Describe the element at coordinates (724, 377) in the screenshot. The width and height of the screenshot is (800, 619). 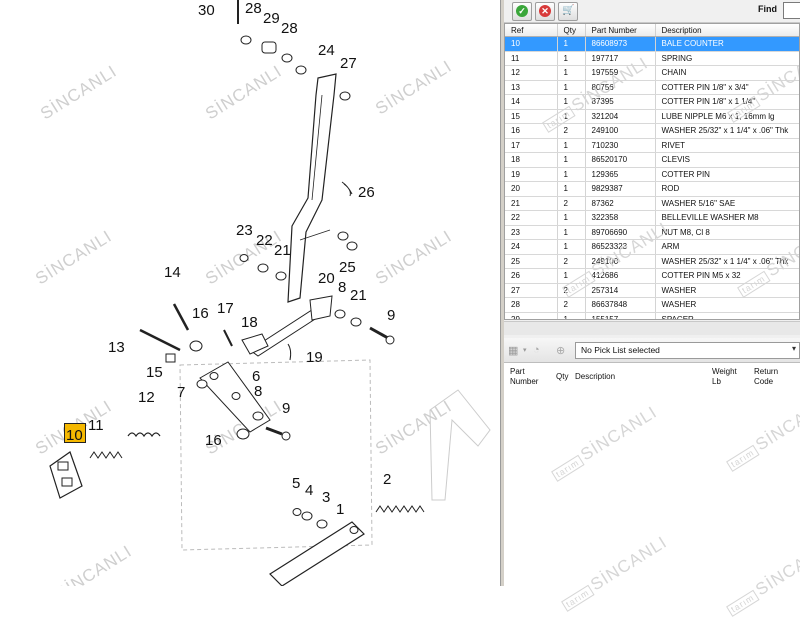
I see `pick-column-weight: Weight Lb` at that location.